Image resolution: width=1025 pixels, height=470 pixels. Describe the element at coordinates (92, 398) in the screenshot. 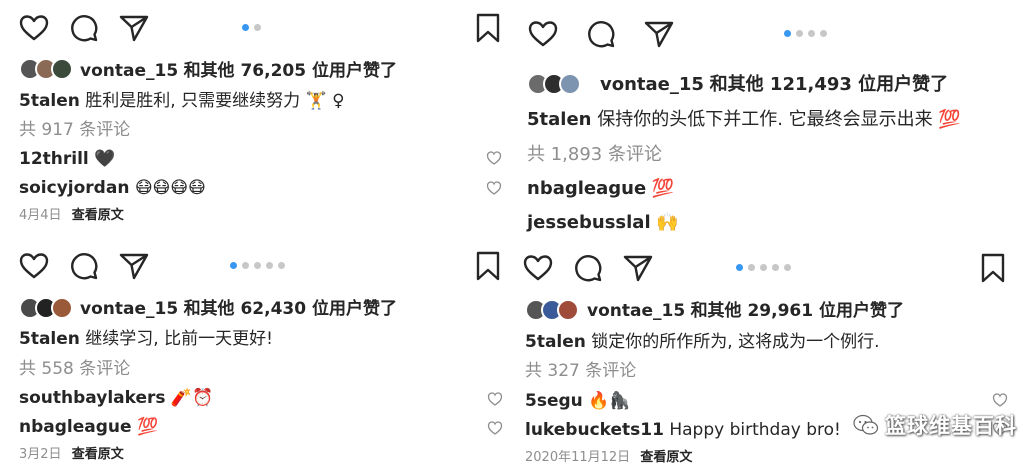

I see `comment-username: southbaylakers` at that location.